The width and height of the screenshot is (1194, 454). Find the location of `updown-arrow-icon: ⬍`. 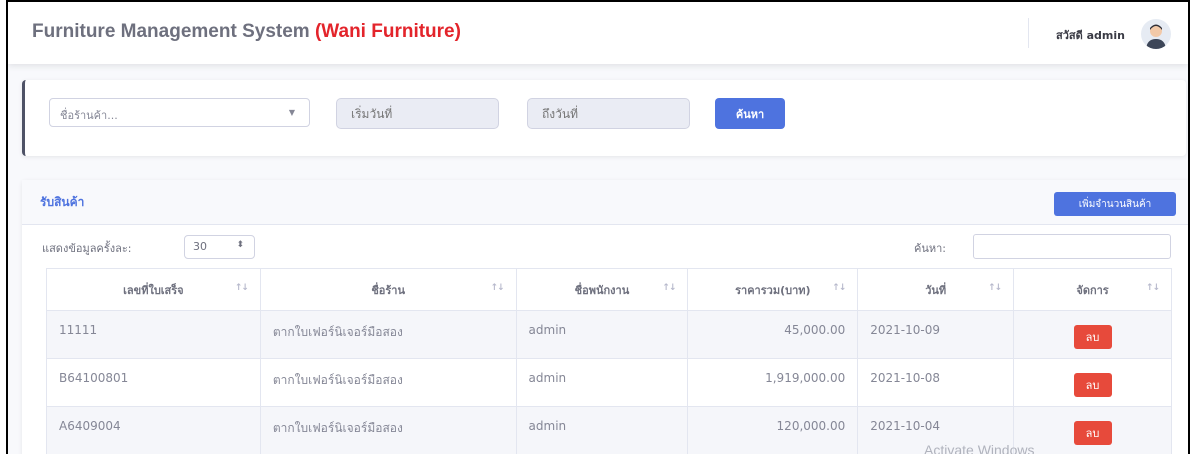

updown-arrow-icon: ⬍ is located at coordinates (240, 245).